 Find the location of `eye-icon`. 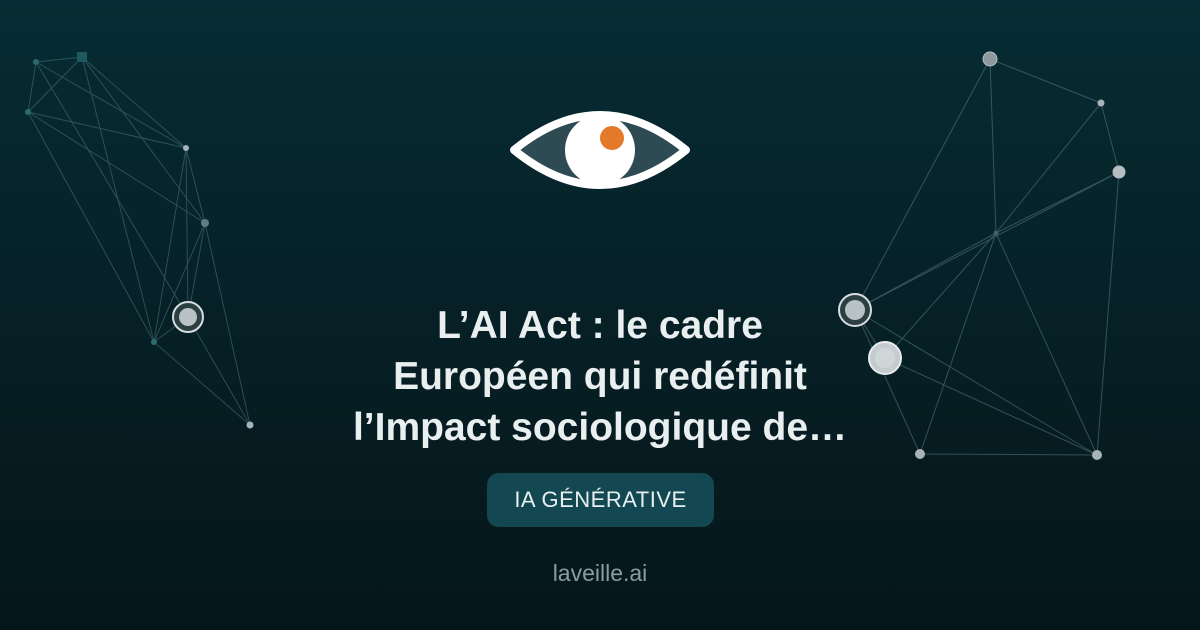

eye-icon is located at coordinates (600, 150).